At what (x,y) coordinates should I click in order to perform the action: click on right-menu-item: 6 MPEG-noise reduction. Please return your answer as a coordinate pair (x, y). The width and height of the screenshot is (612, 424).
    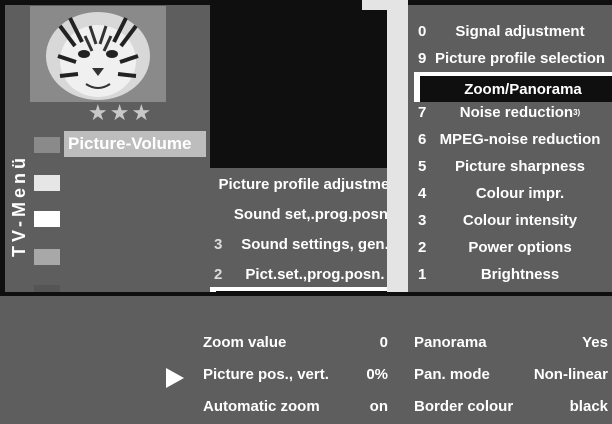
    Looking at the image, I should click on (513, 139).